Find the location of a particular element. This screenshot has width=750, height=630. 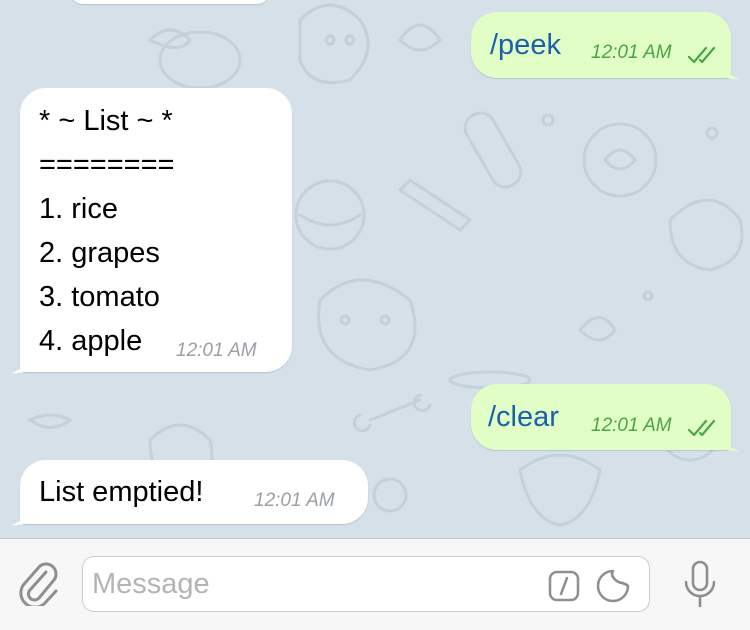

message-line: ======== is located at coordinates (107, 165).